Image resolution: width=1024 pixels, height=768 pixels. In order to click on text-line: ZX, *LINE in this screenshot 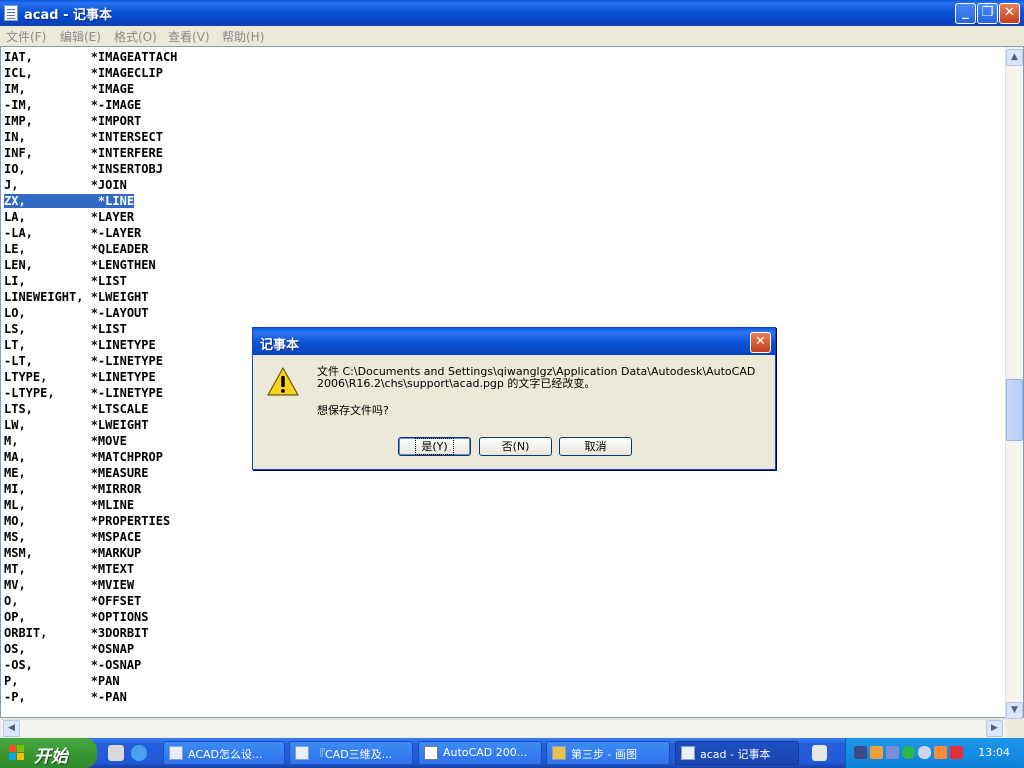, I will do `click(90, 201)`.